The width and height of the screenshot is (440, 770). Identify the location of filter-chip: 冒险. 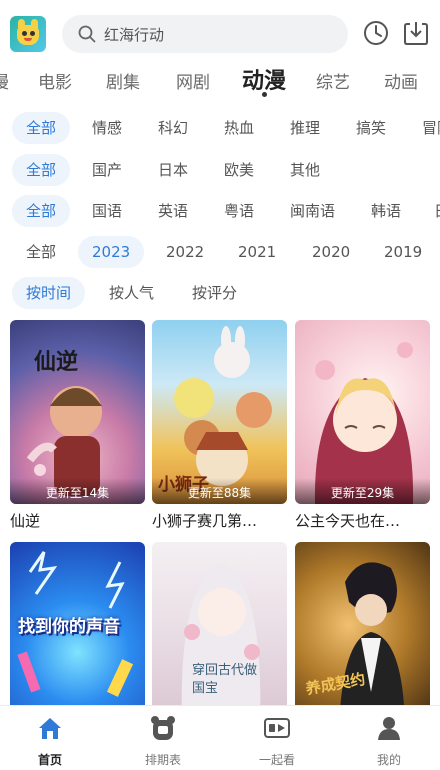
(424, 128).